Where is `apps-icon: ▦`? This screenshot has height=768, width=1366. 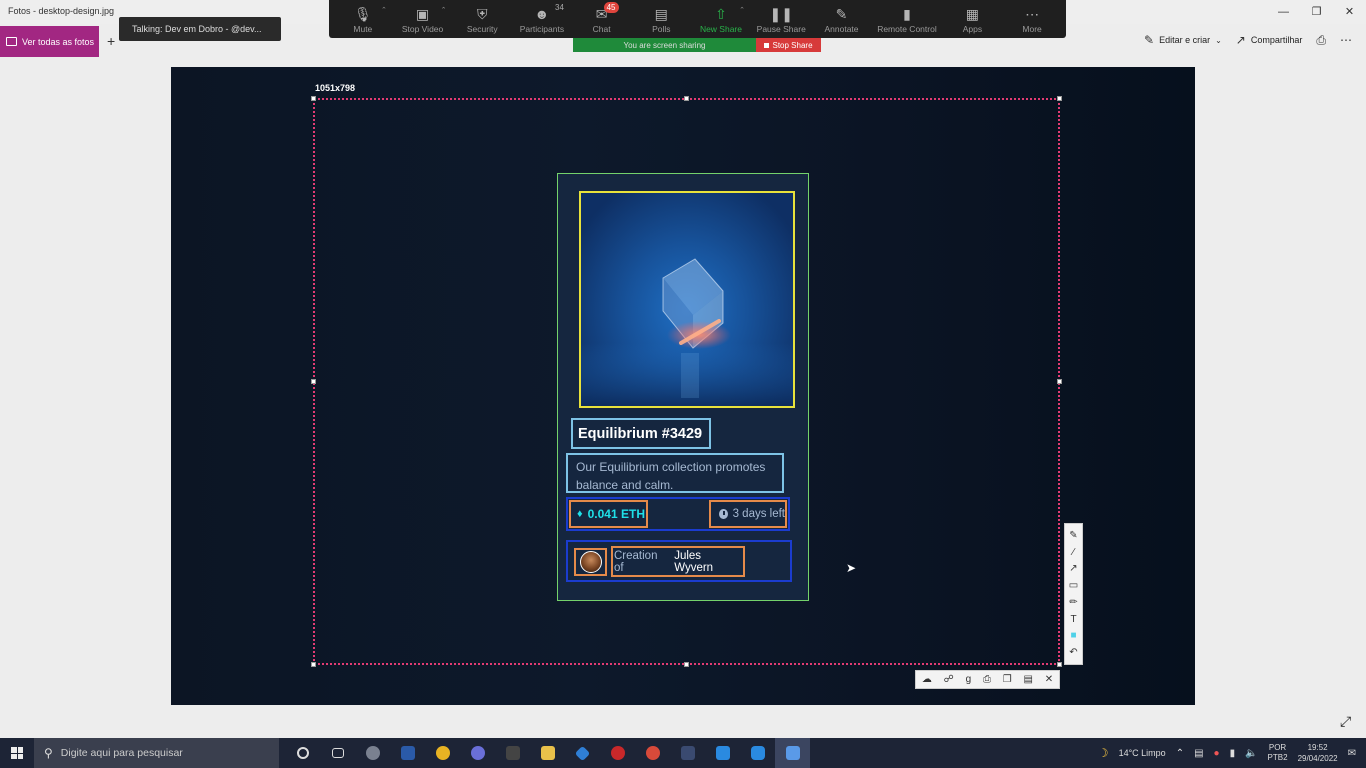
apps-icon: ▦ is located at coordinates (972, 14).